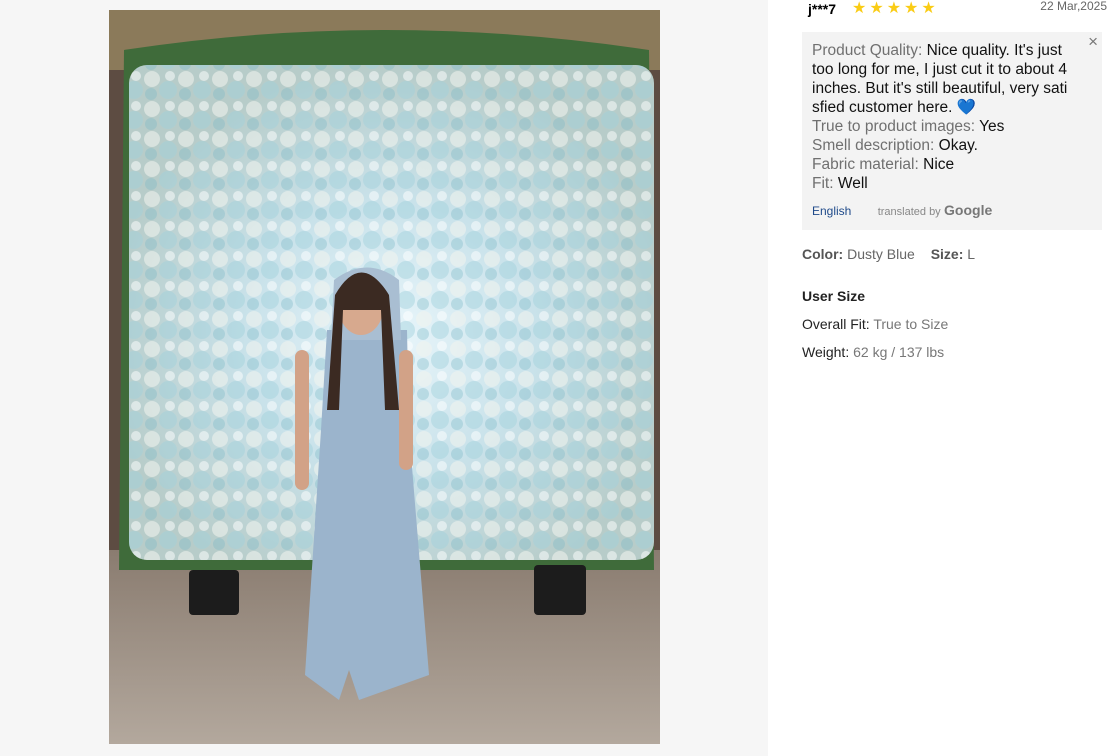 Image resolution: width=1120 pixels, height=756 pixels. What do you see at coordinates (822, 9) in the screenshot?
I see `reviewer-username: j***7` at bounding box center [822, 9].